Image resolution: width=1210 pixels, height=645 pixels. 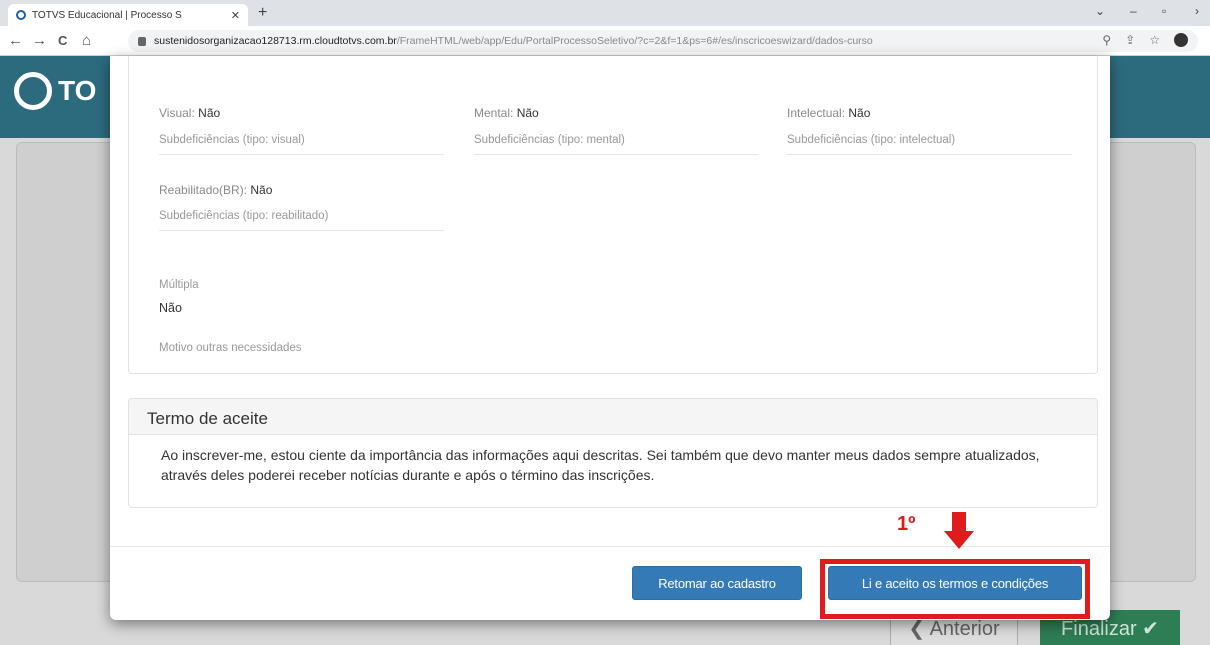 What do you see at coordinates (955, 589) in the screenshot?
I see `highlight-box` at bounding box center [955, 589].